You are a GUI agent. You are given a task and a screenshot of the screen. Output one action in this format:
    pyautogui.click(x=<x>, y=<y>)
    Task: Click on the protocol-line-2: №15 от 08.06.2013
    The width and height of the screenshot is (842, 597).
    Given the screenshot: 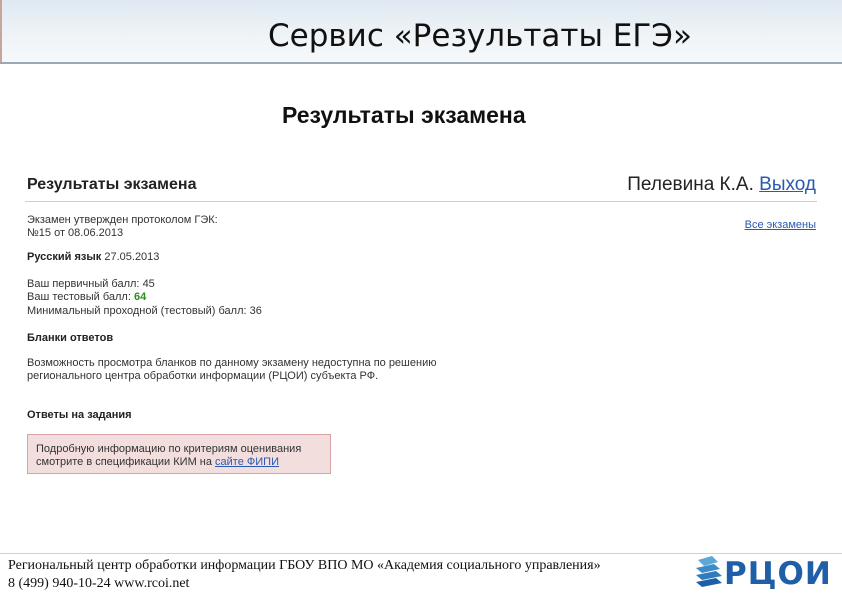 What is the action you would take?
    pyautogui.click(x=75, y=233)
    